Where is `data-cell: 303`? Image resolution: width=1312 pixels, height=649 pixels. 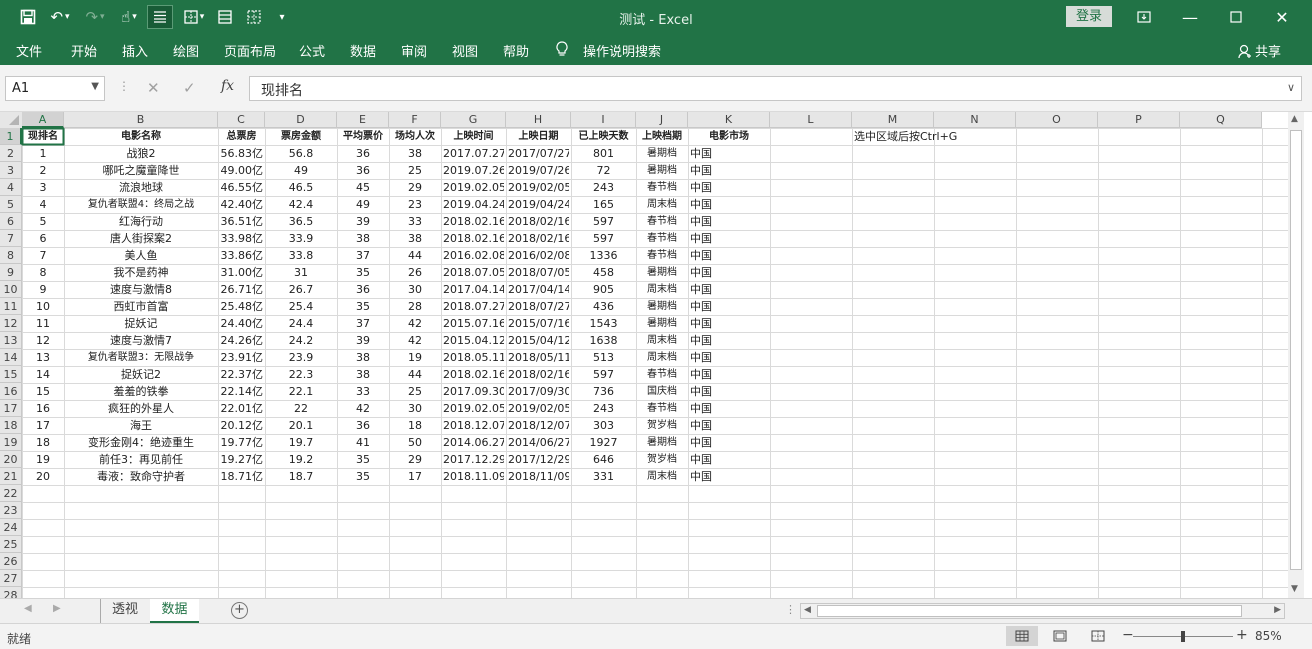 data-cell: 303 is located at coordinates (603, 425).